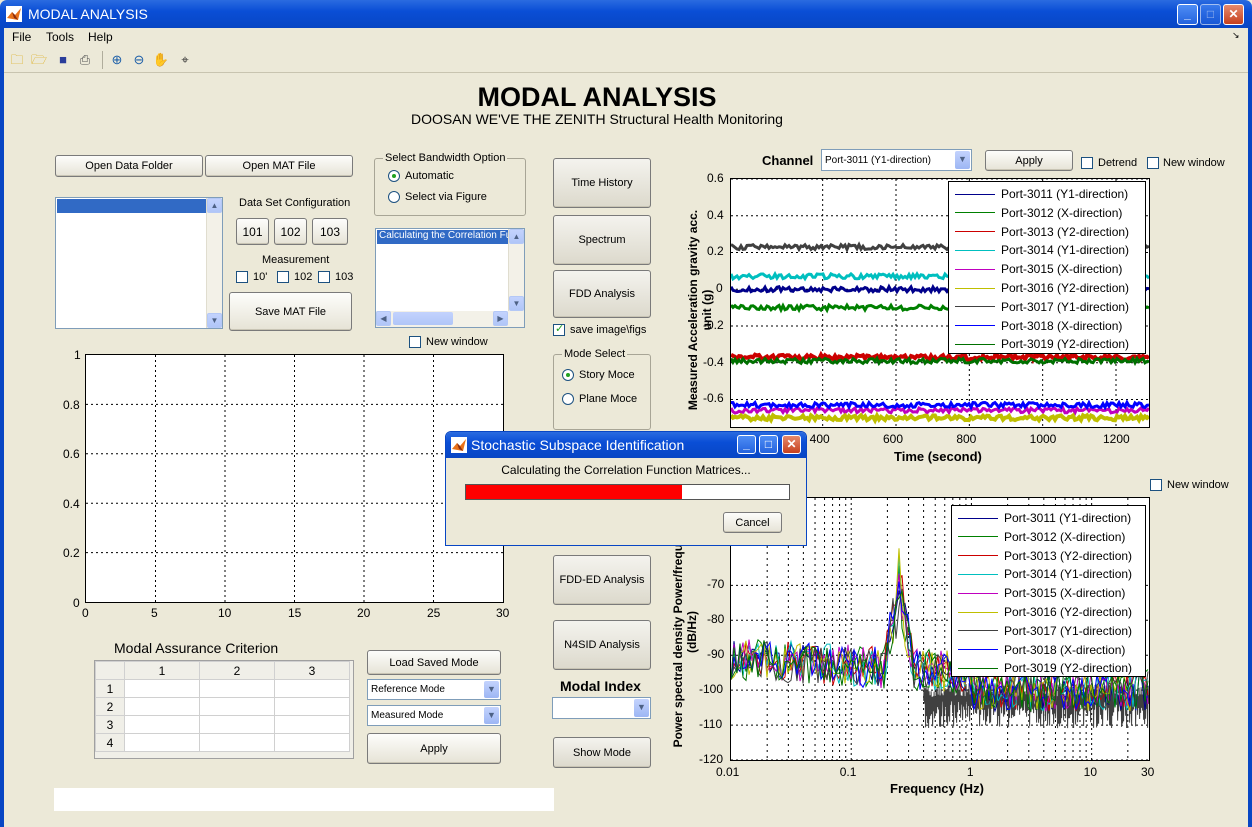  What do you see at coordinates (242, 277) in the screenshot?
I see `measurement-101-checkbox` at bounding box center [242, 277].